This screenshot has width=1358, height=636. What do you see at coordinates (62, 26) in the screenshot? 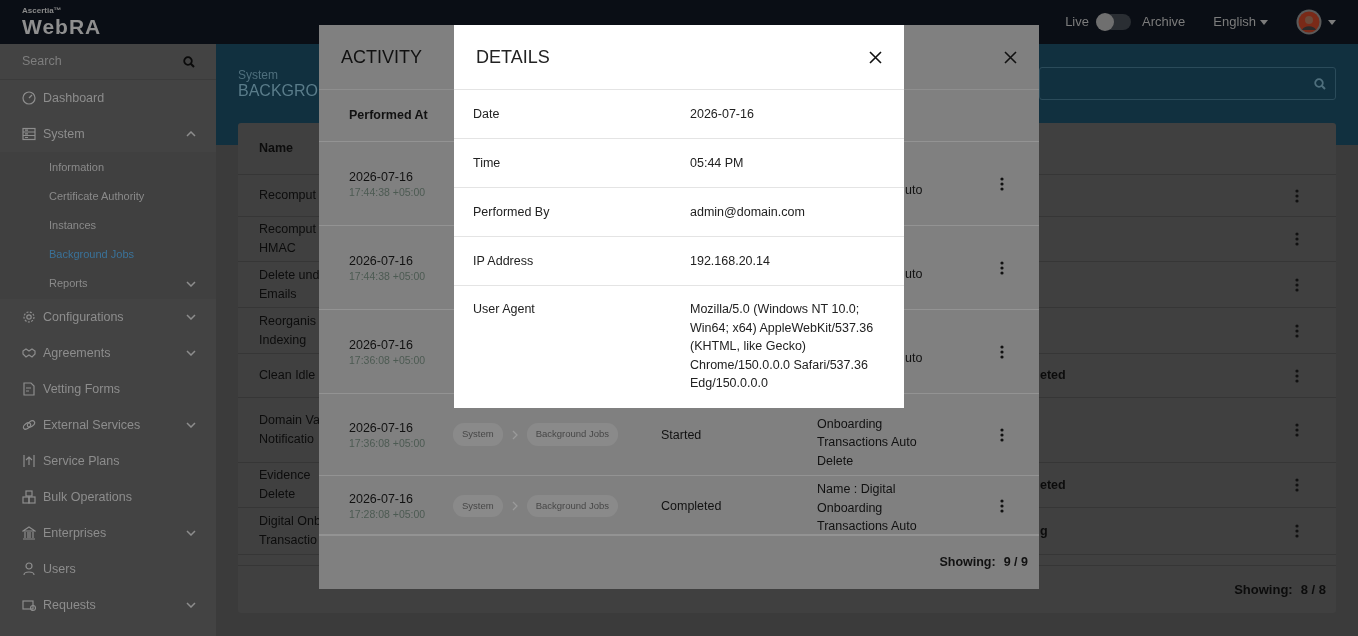
I see `app-logo: WebRA` at bounding box center [62, 26].